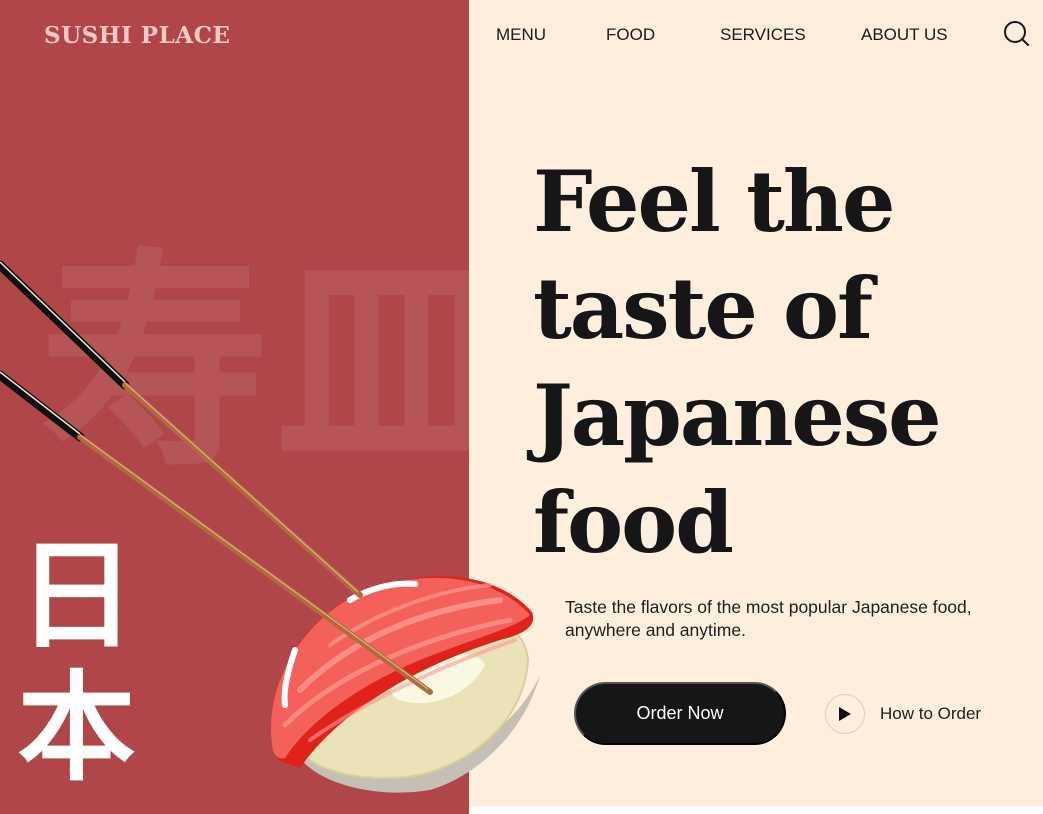  Describe the element at coordinates (633, 522) in the screenshot. I see `hero-title-line: food` at that location.